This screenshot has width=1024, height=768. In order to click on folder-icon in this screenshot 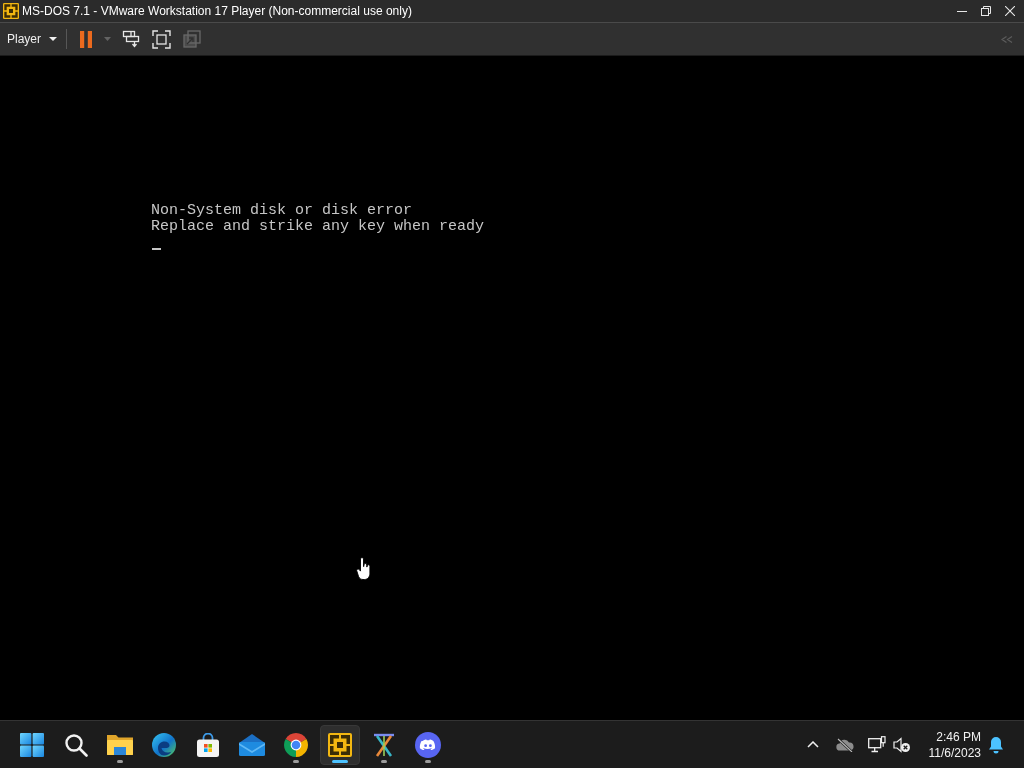, I will do `click(120, 744)`.